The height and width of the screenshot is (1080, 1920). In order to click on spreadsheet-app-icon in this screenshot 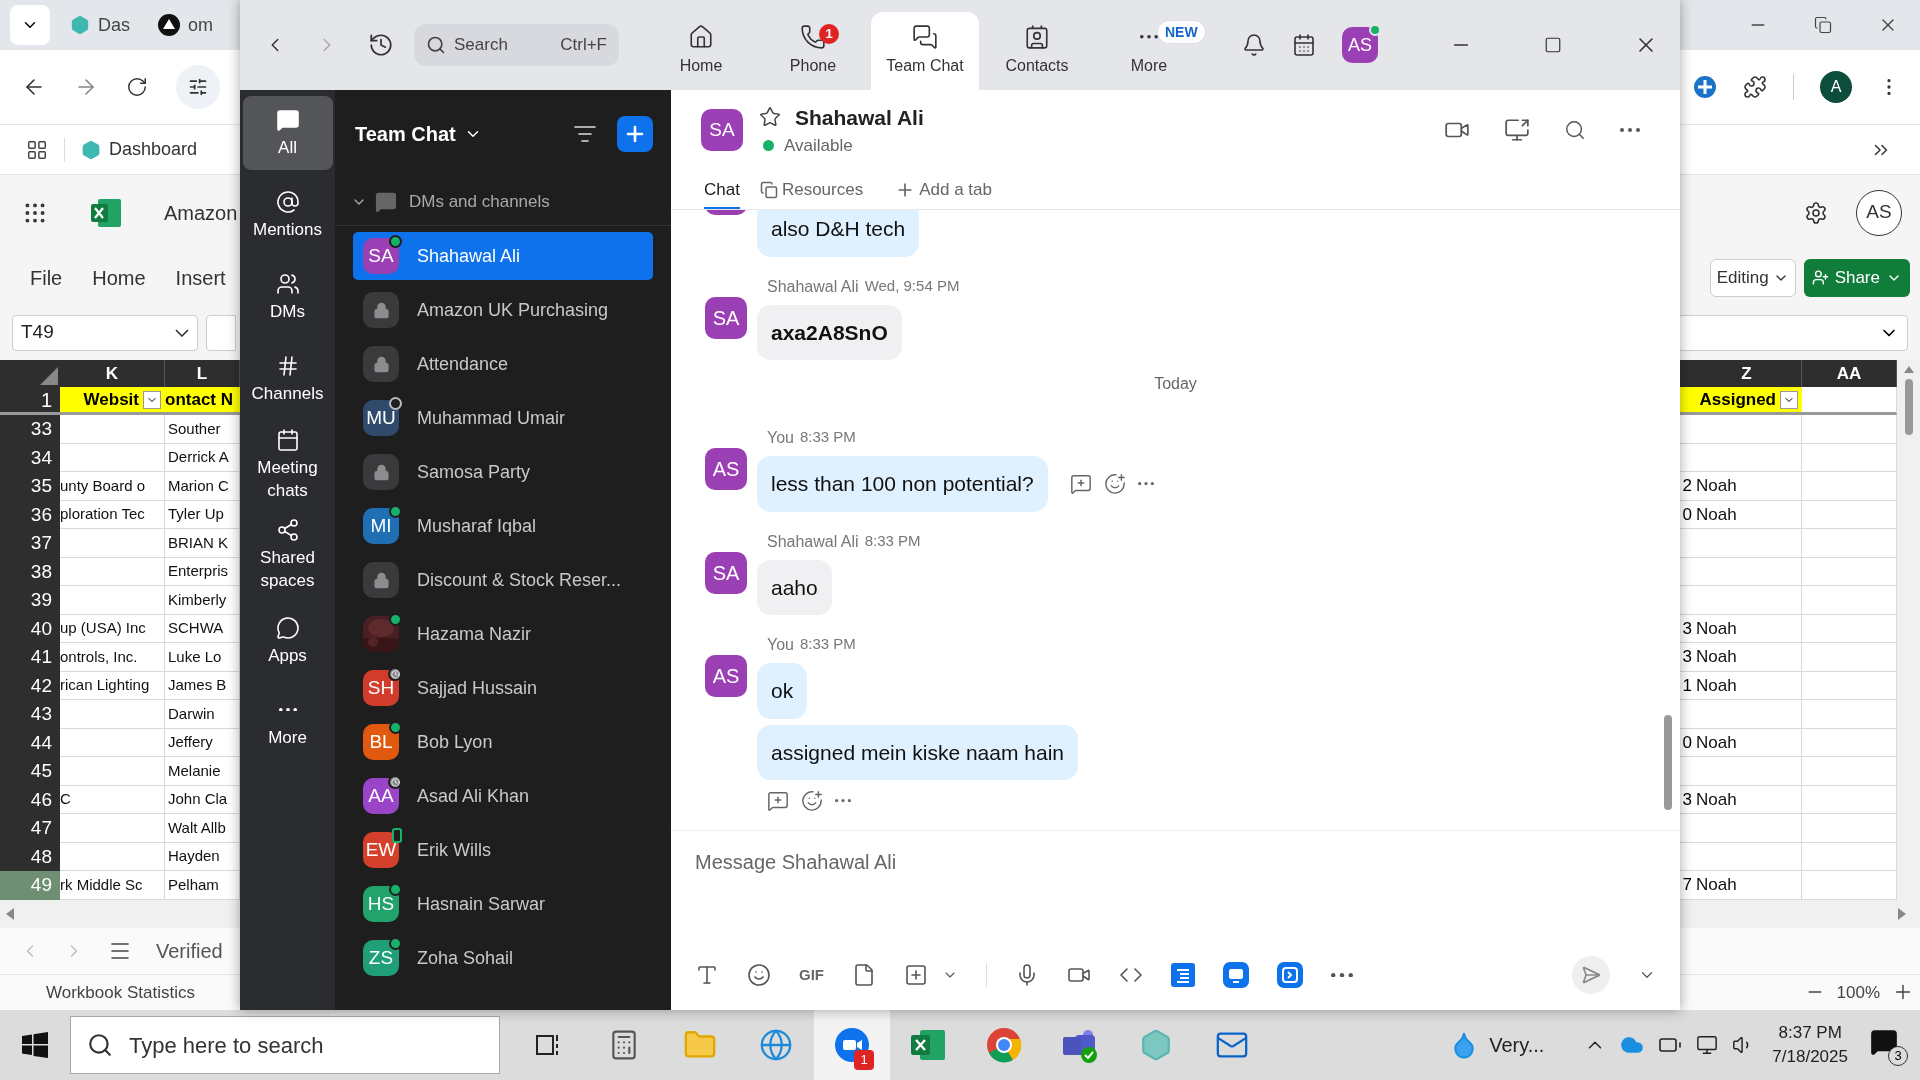, I will do `click(928, 1045)`.